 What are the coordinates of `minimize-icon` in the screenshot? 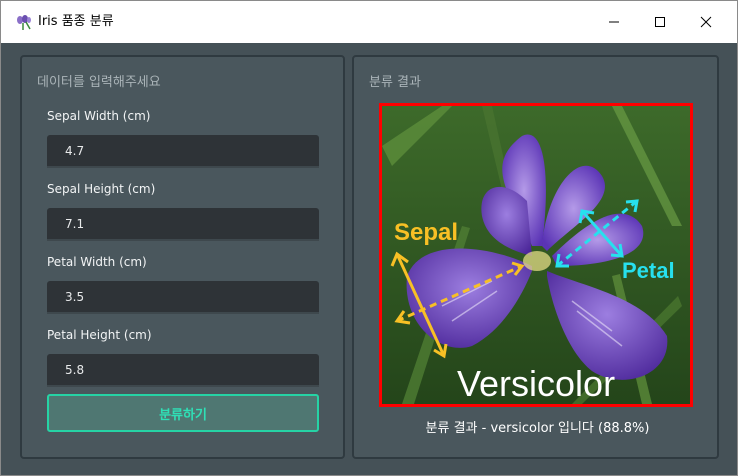 It's located at (614, 22).